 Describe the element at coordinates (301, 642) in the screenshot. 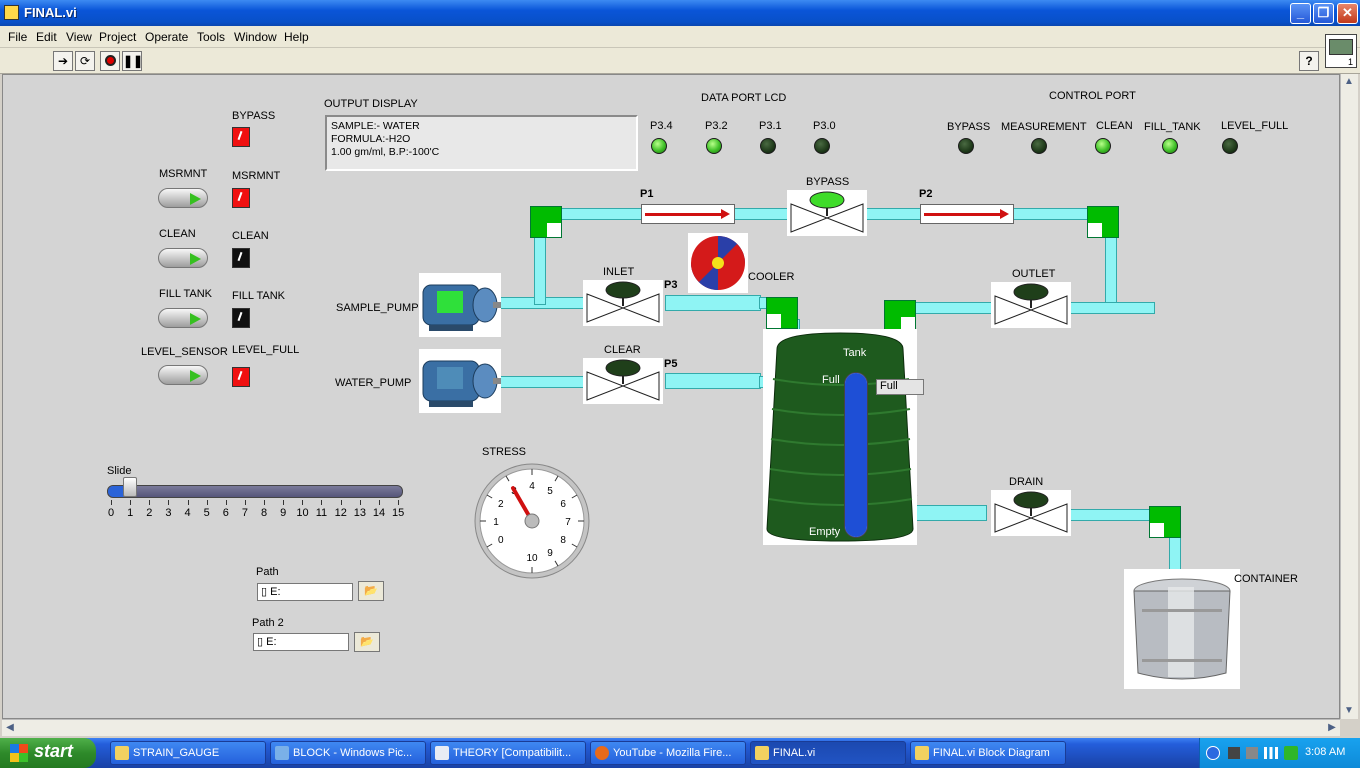

I see `path-2-input: ▯ E:` at that location.